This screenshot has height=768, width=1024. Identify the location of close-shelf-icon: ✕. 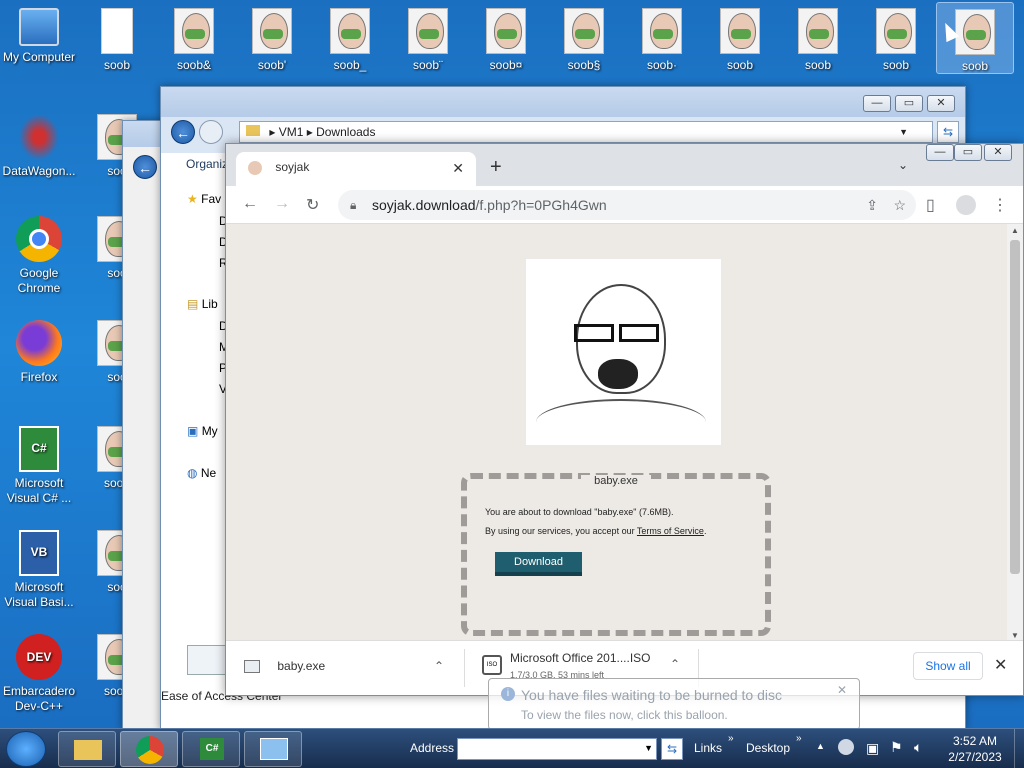
(1000, 665).